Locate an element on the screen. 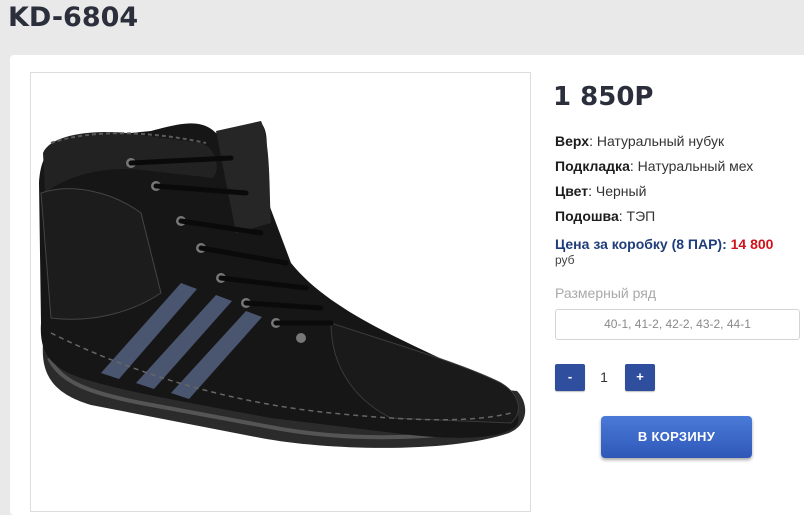 This screenshot has height=515, width=804. quantity-decrease-button: - is located at coordinates (570, 377).